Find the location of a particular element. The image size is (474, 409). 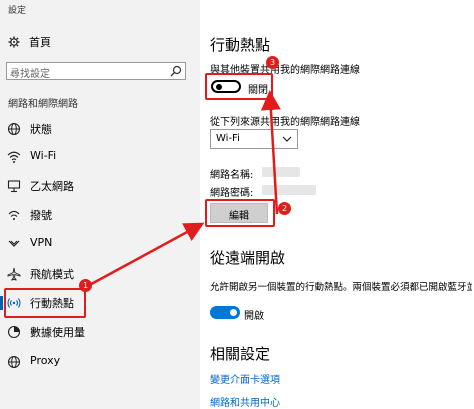

sidebar-item-label: 狀態 is located at coordinates (41, 129).